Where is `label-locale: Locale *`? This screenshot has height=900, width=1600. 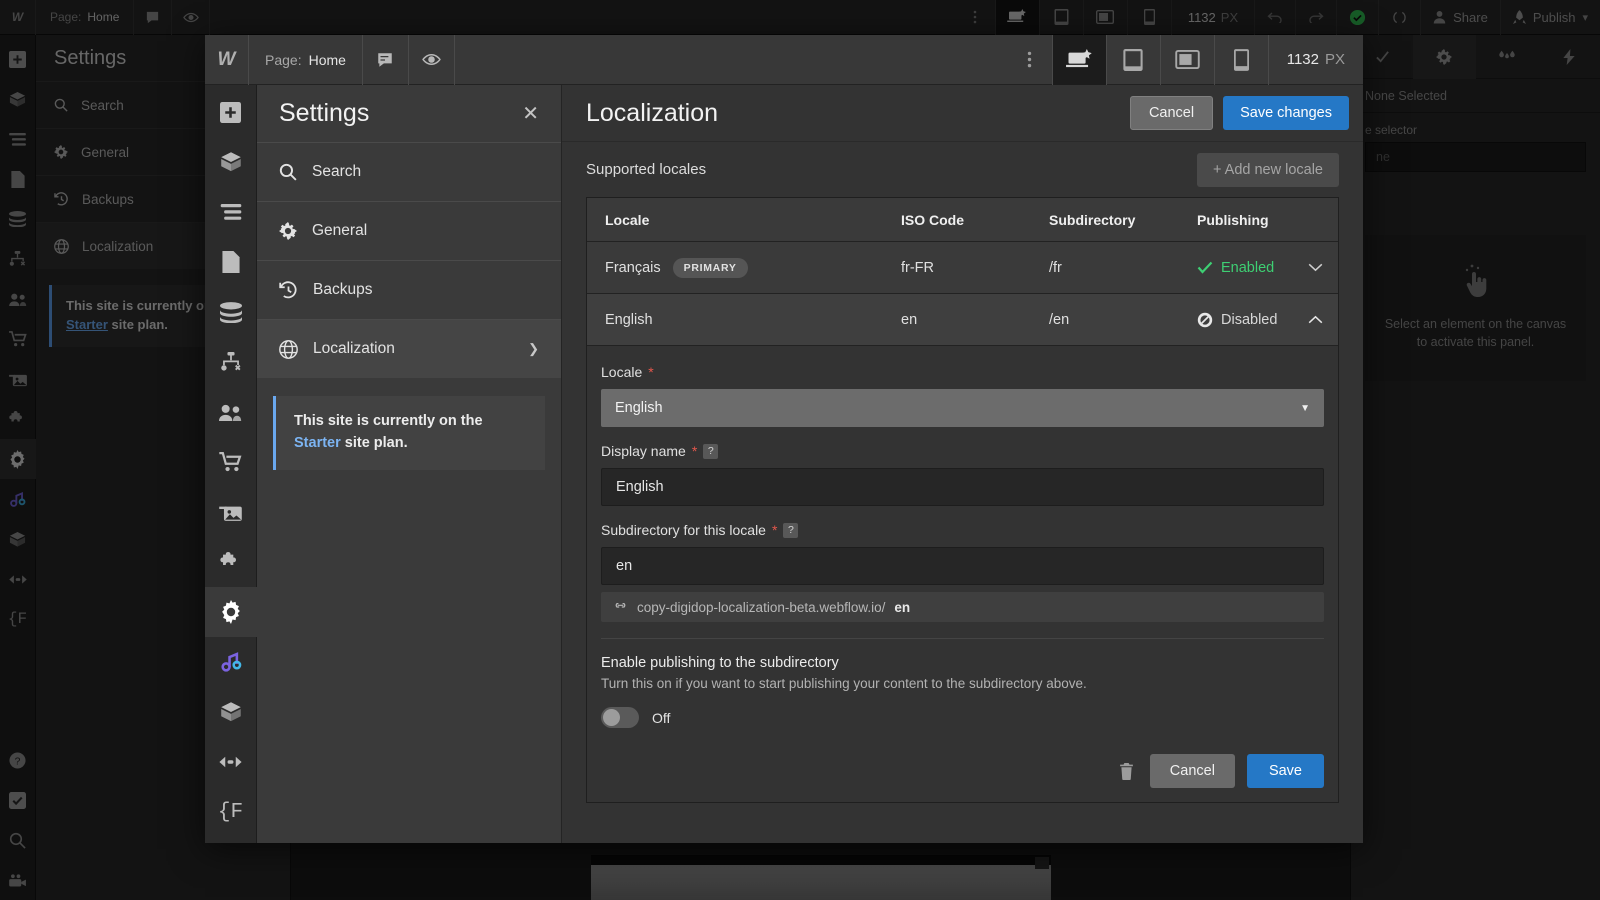
label-locale: Locale * is located at coordinates (962, 372).